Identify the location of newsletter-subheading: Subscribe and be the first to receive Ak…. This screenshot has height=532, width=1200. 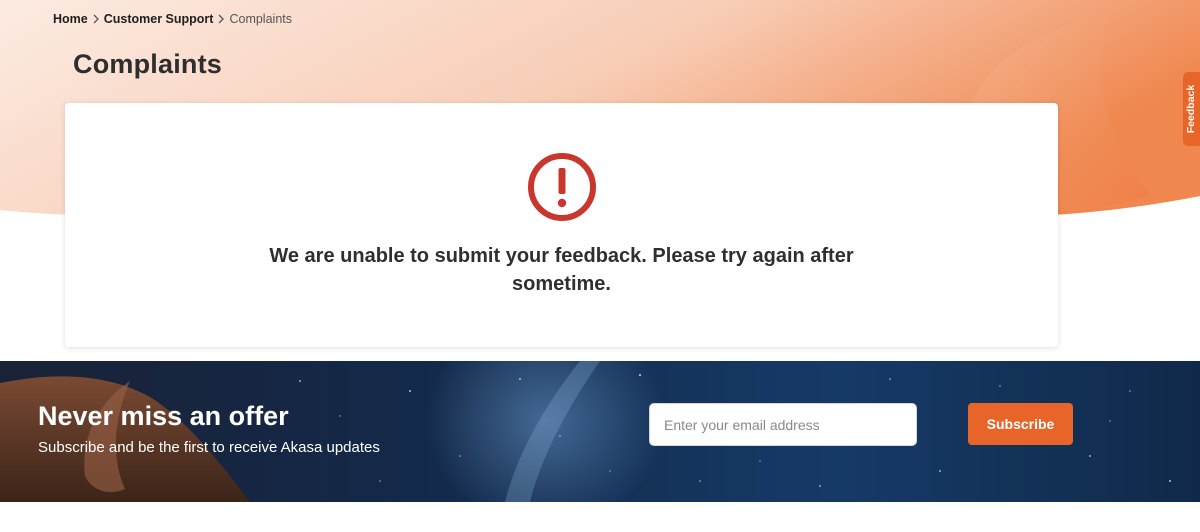
(209, 447).